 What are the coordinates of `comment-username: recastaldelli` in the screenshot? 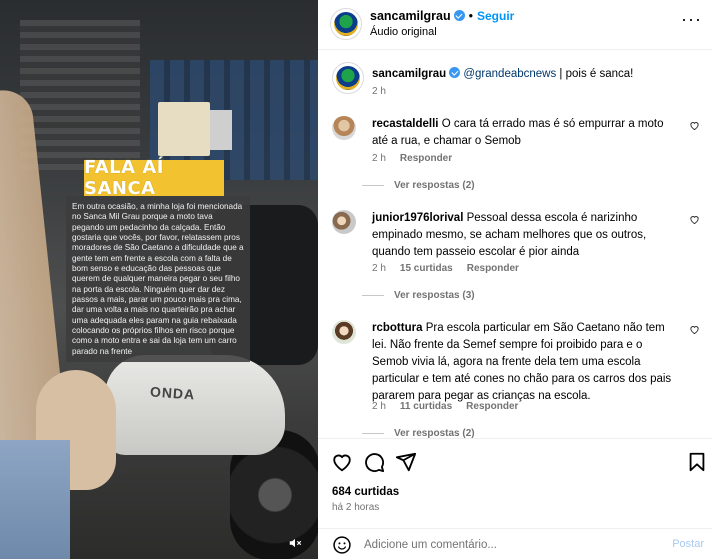 It's located at (405, 124).